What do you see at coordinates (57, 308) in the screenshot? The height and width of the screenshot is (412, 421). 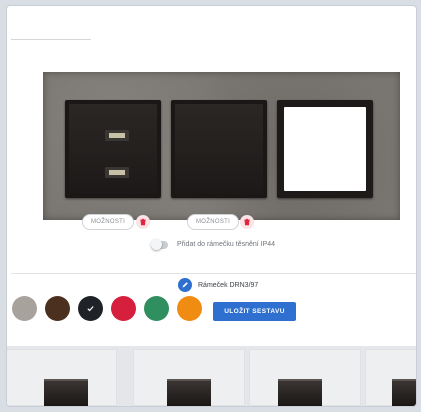 I see `color-swatch-brown` at bounding box center [57, 308].